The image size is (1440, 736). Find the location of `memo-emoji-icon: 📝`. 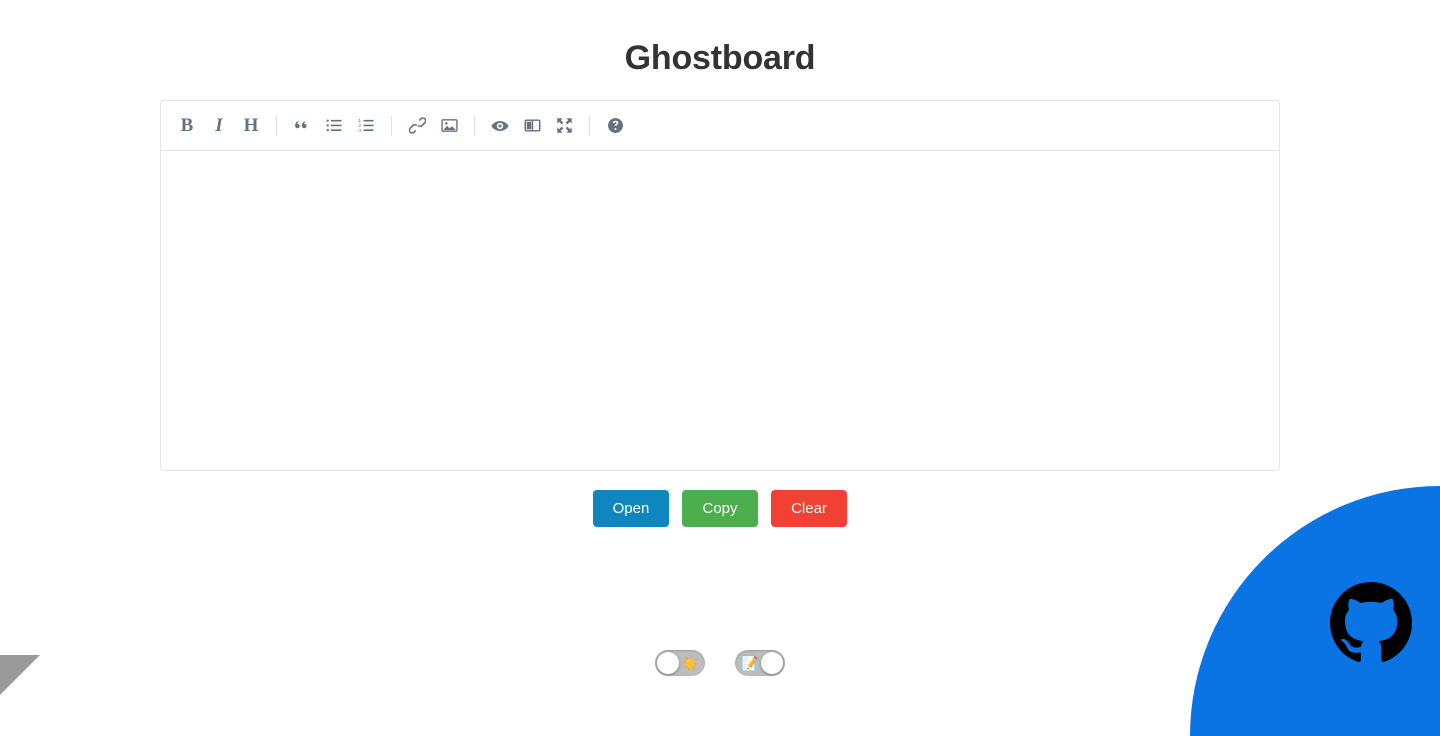

memo-emoji-icon: 📝 is located at coordinates (750, 663).